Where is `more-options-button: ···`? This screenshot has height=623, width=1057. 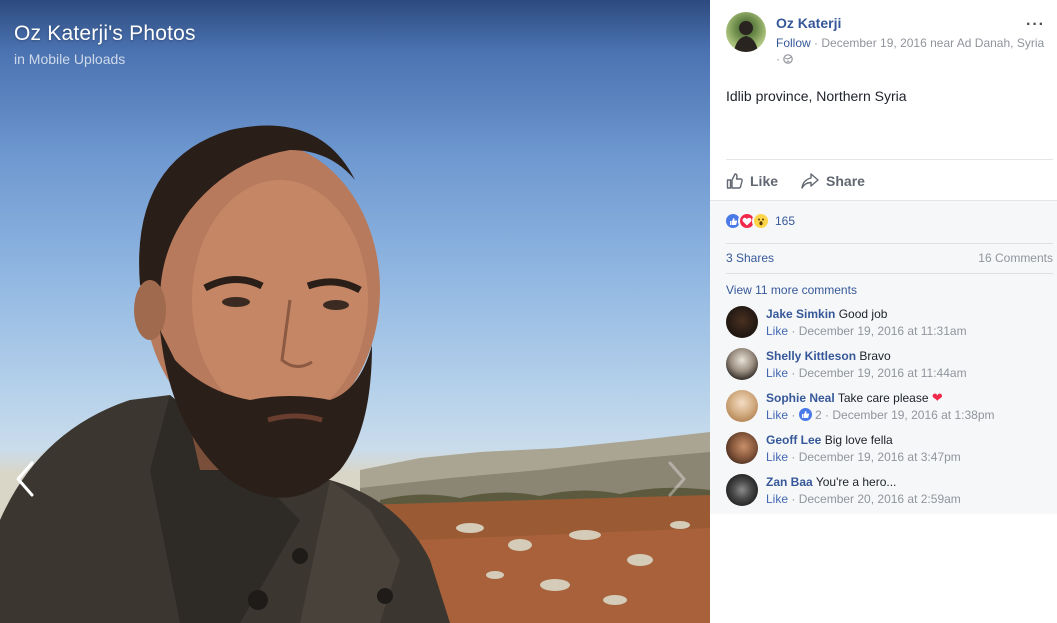 more-options-button: ··· is located at coordinates (1035, 25).